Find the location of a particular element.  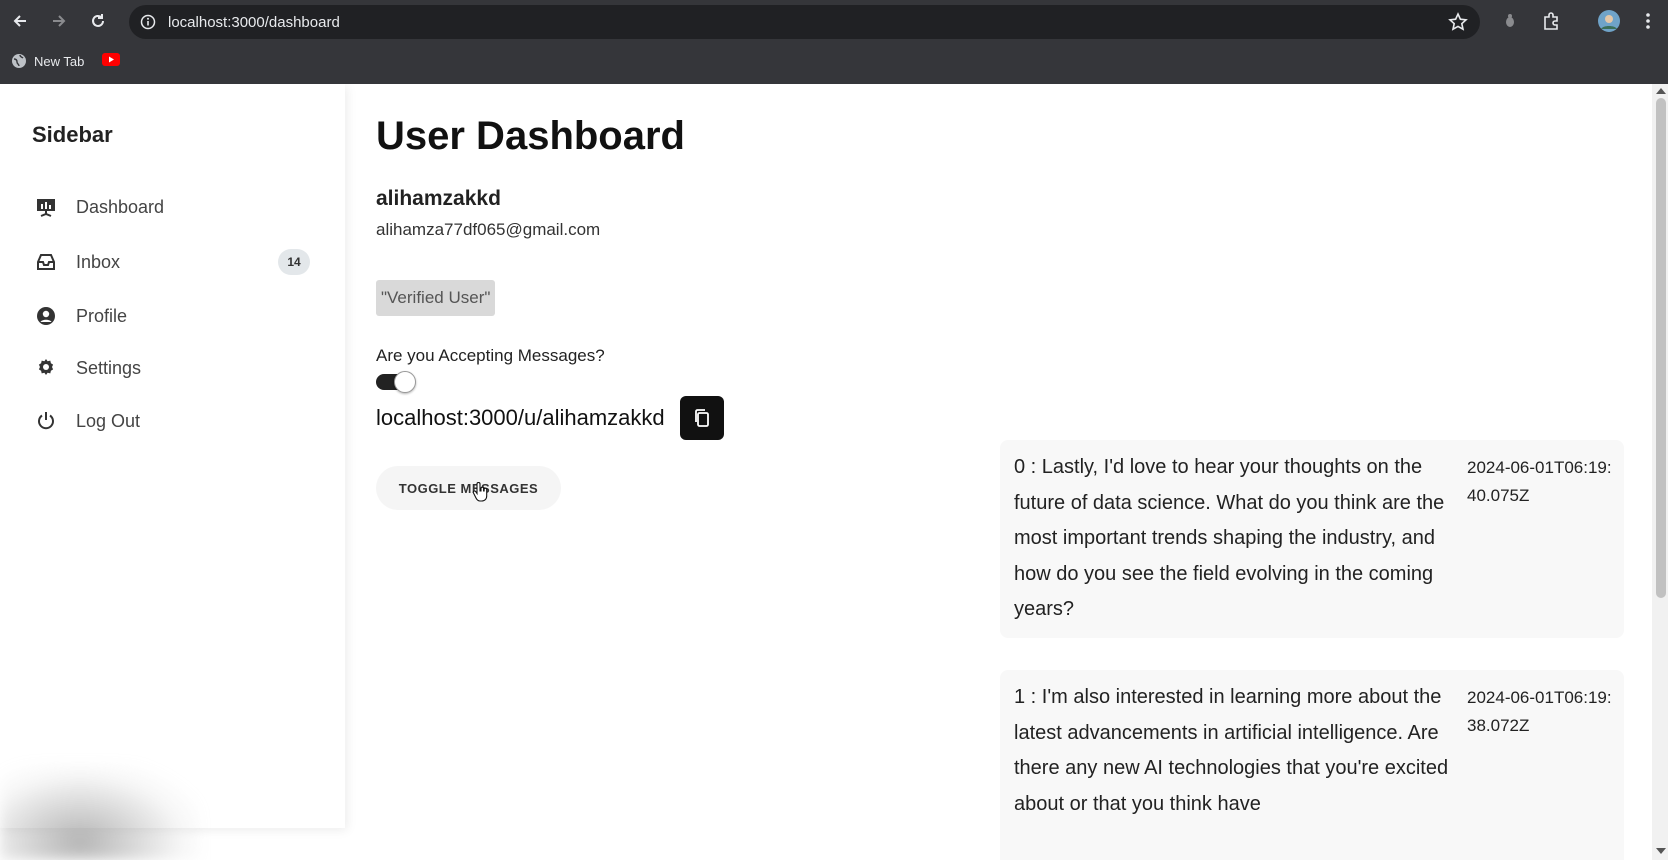

accepting-messages-label: Are you Accepting Messages? is located at coordinates (490, 355).